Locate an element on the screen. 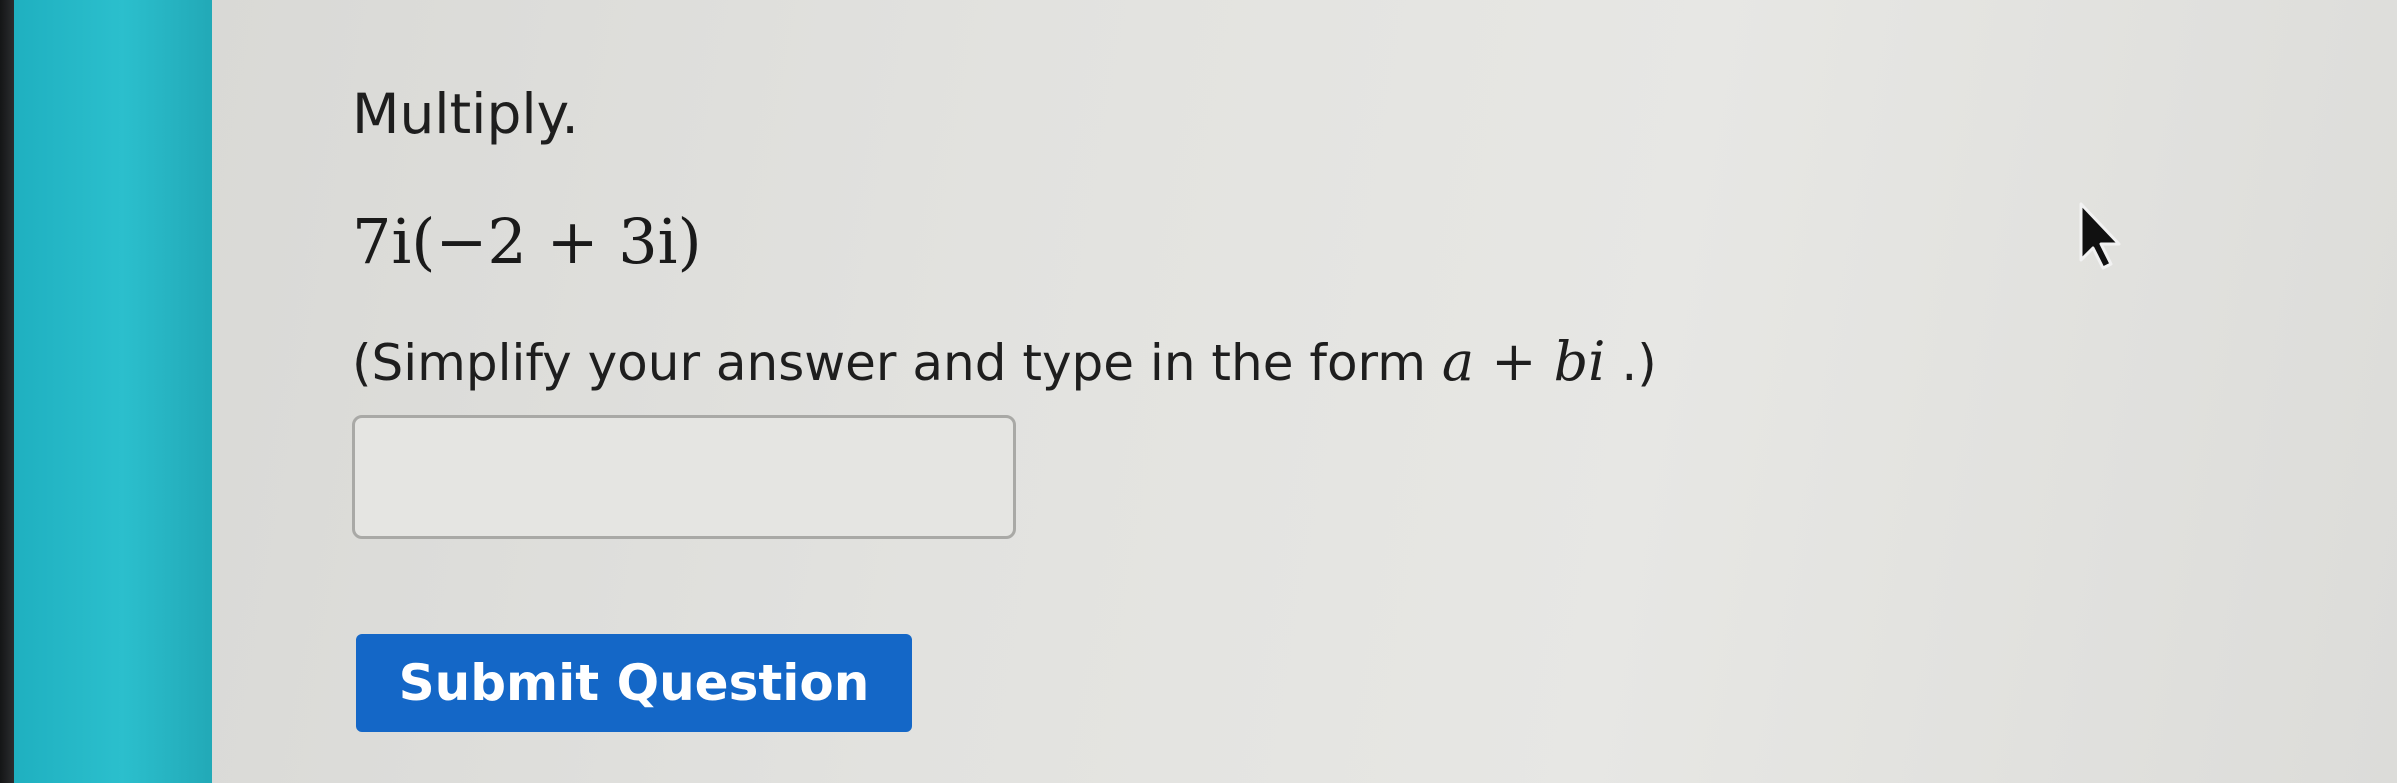  side-strip is located at coordinates (113, 391).